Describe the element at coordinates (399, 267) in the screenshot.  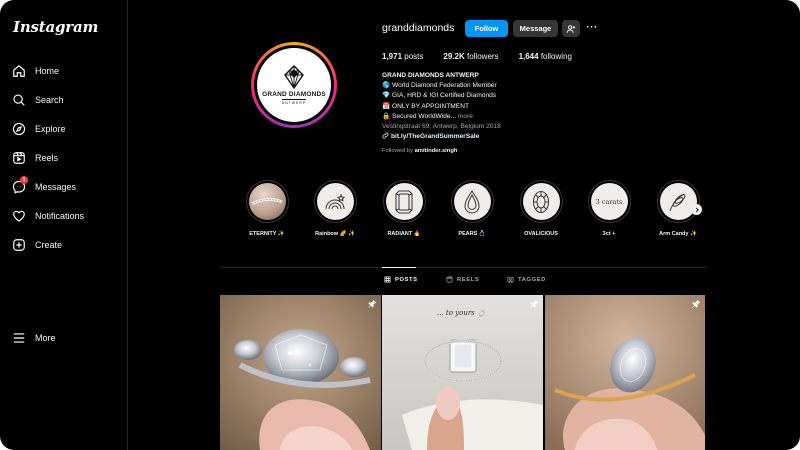
I see `active-tab-indicator` at that location.